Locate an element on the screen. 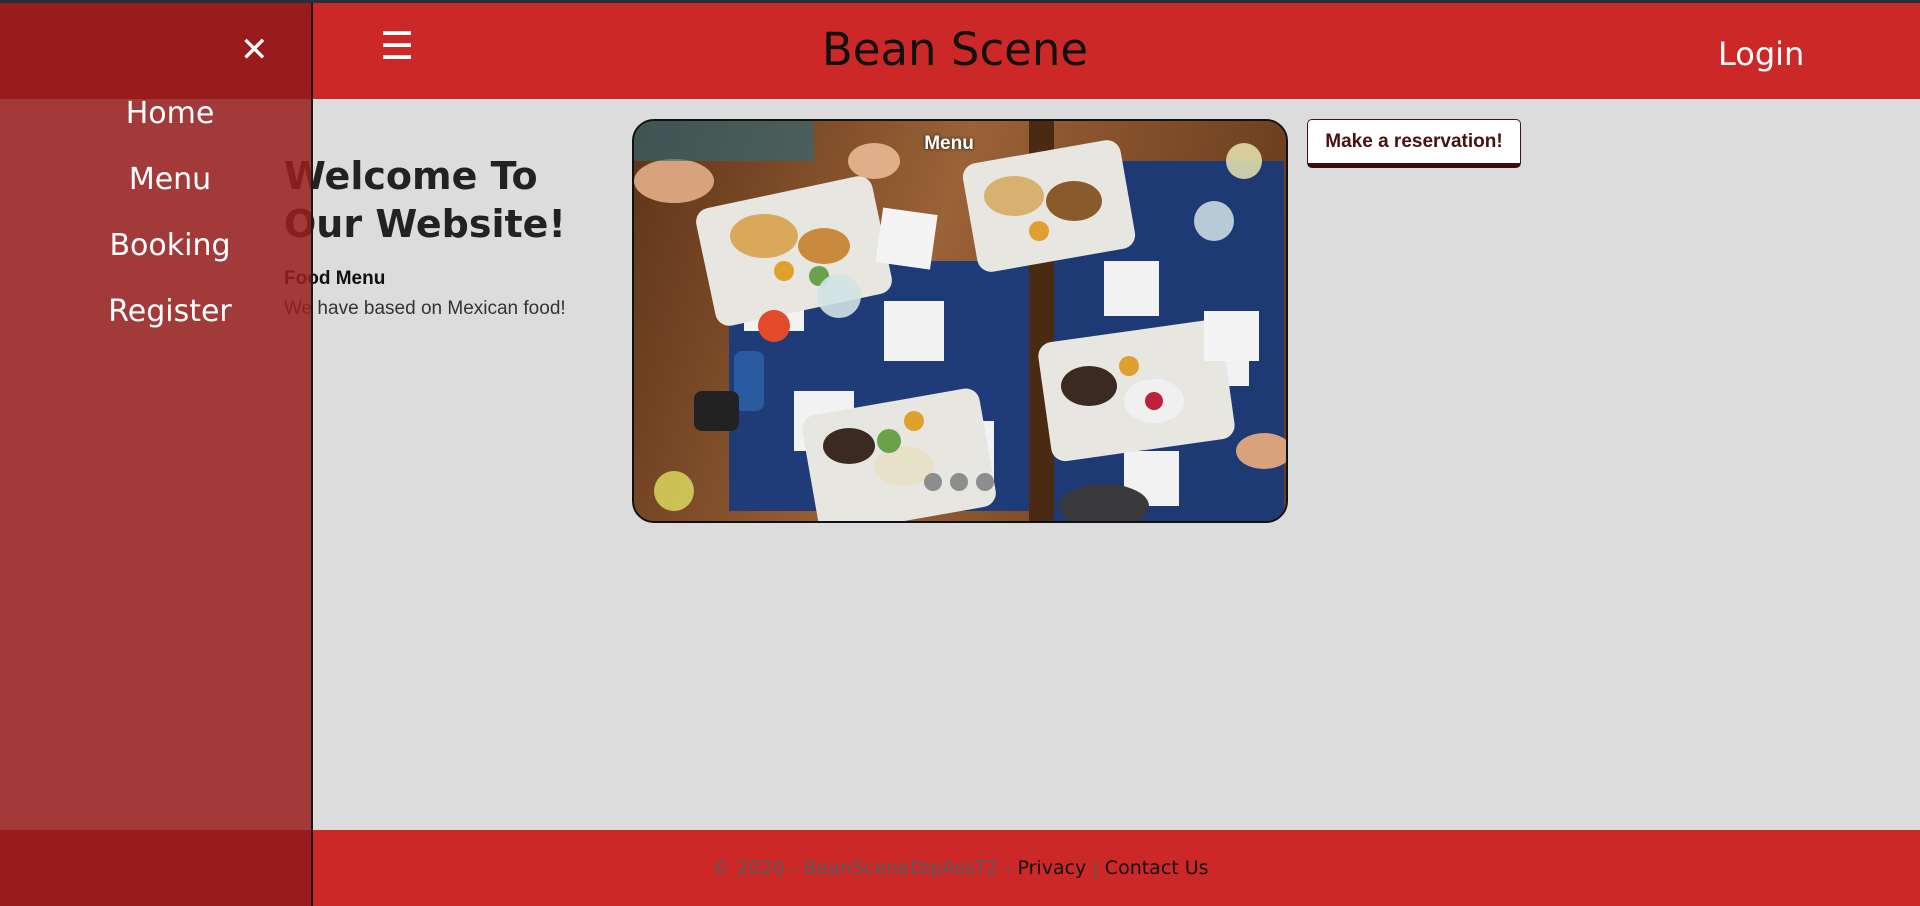  sidenav-item-home: Home is located at coordinates (170, 126).